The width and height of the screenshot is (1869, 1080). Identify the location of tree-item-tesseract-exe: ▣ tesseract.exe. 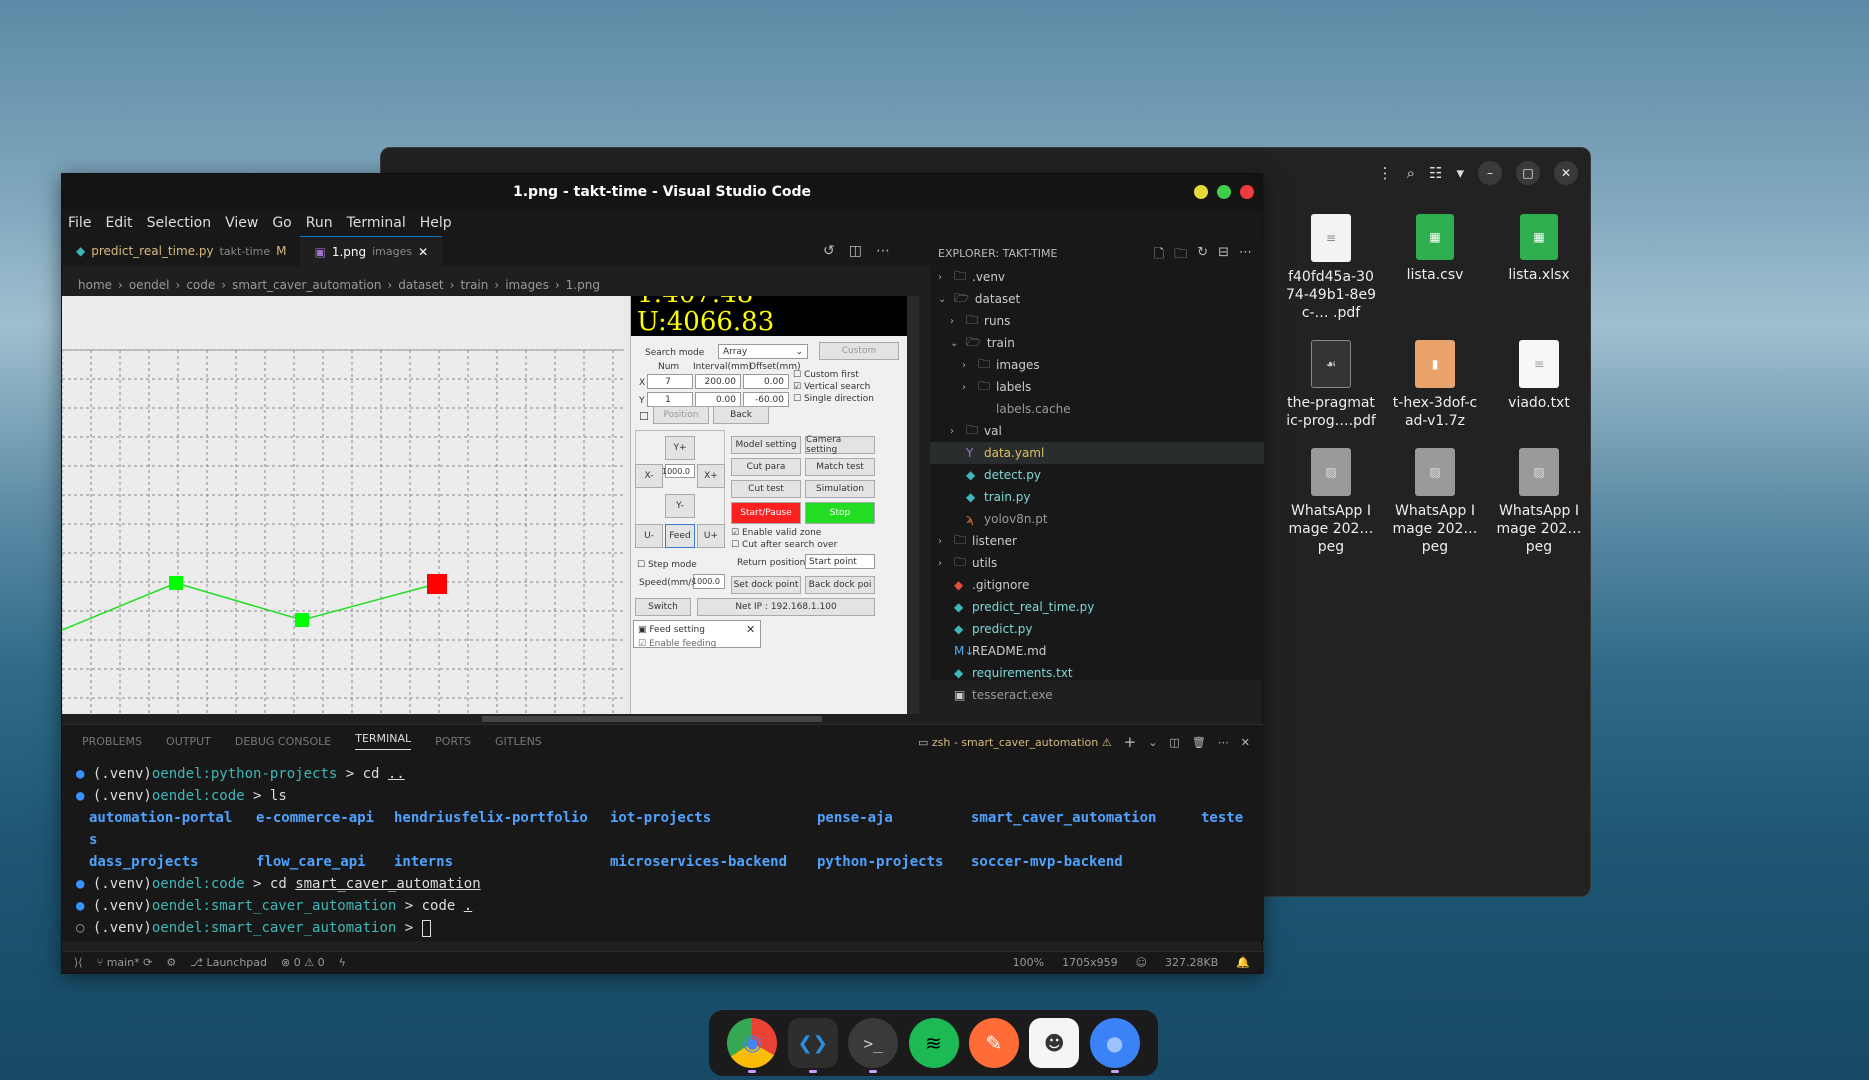
(1097, 695).